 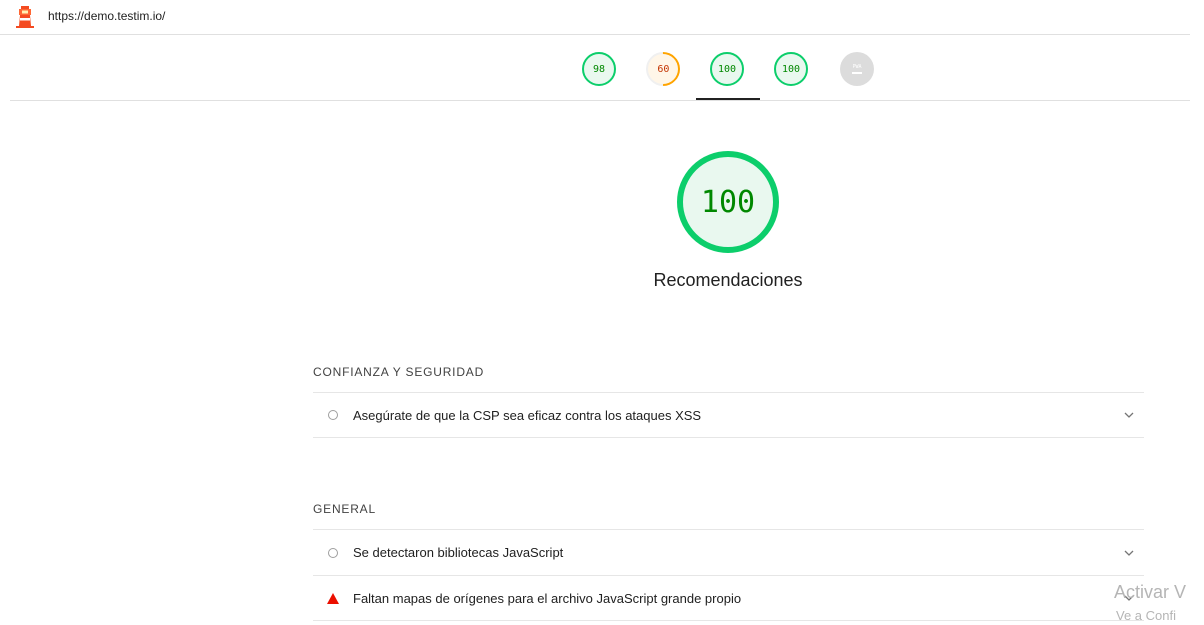 What do you see at coordinates (1150, 592) in the screenshot?
I see `windows-activation-watermark: Activar V` at bounding box center [1150, 592].